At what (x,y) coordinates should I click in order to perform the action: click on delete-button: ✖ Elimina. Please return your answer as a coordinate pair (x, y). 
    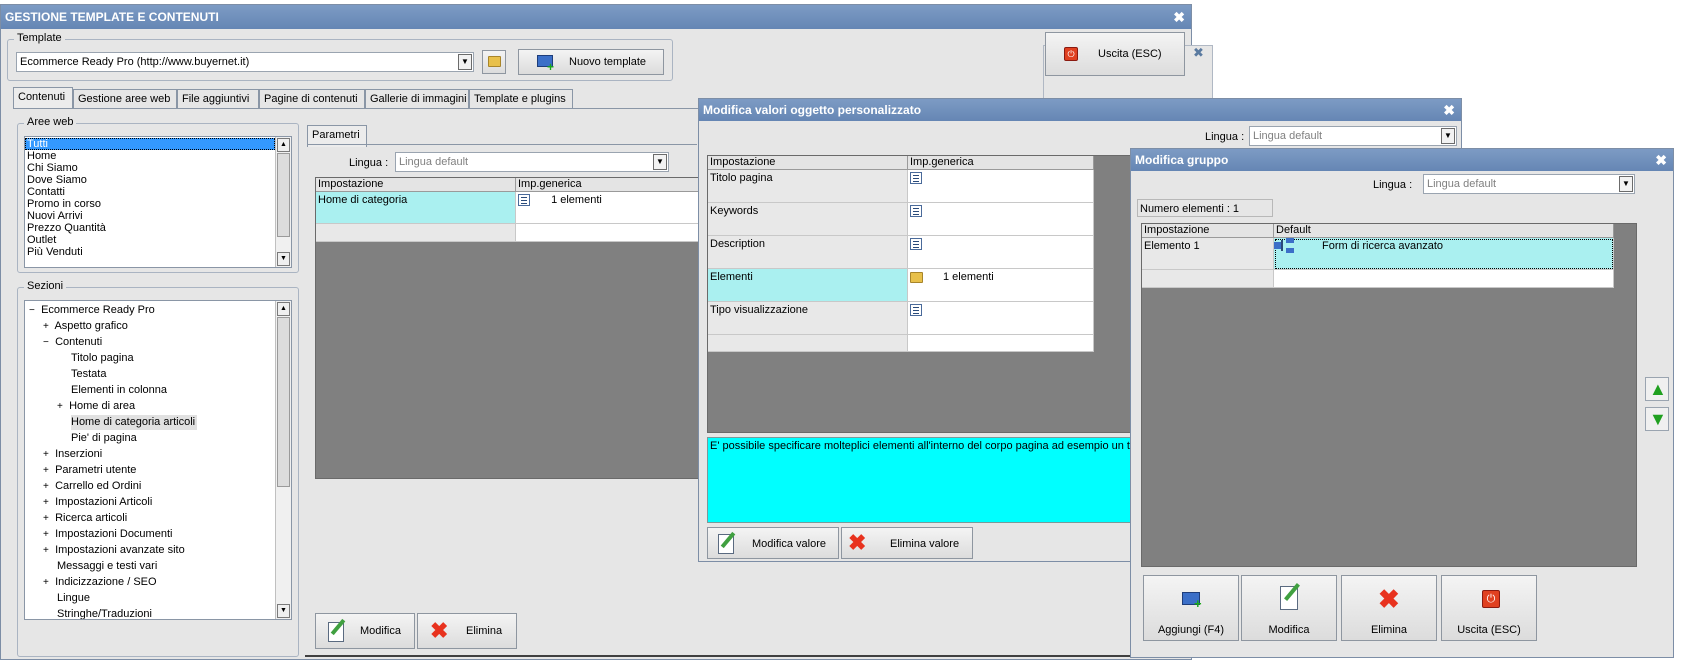
    Looking at the image, I should click on (1389, 608).